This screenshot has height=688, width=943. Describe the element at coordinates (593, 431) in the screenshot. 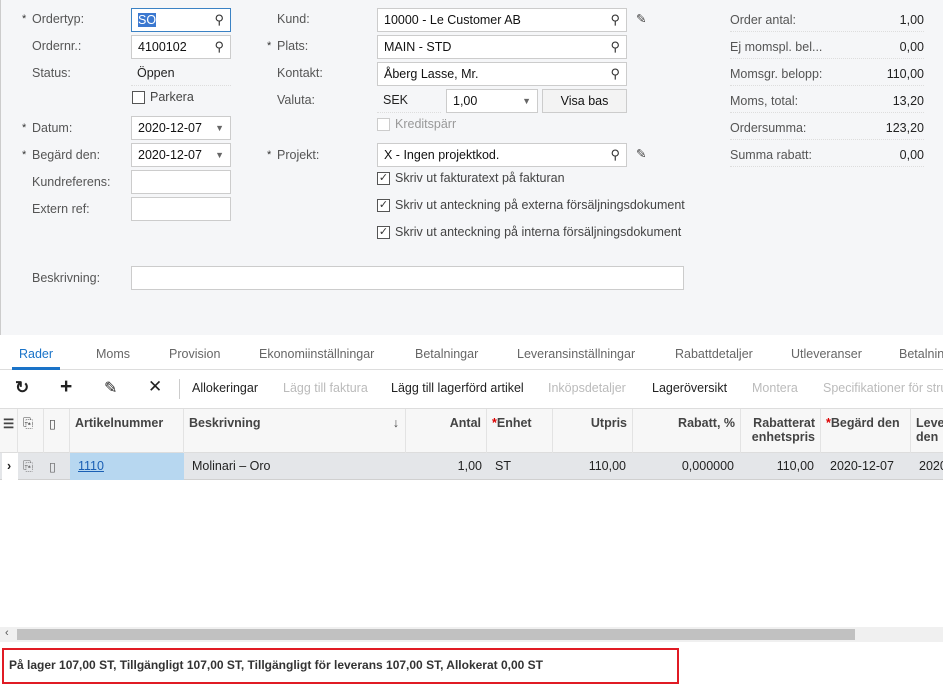

I see `col-utpris: Utpris` at that location.